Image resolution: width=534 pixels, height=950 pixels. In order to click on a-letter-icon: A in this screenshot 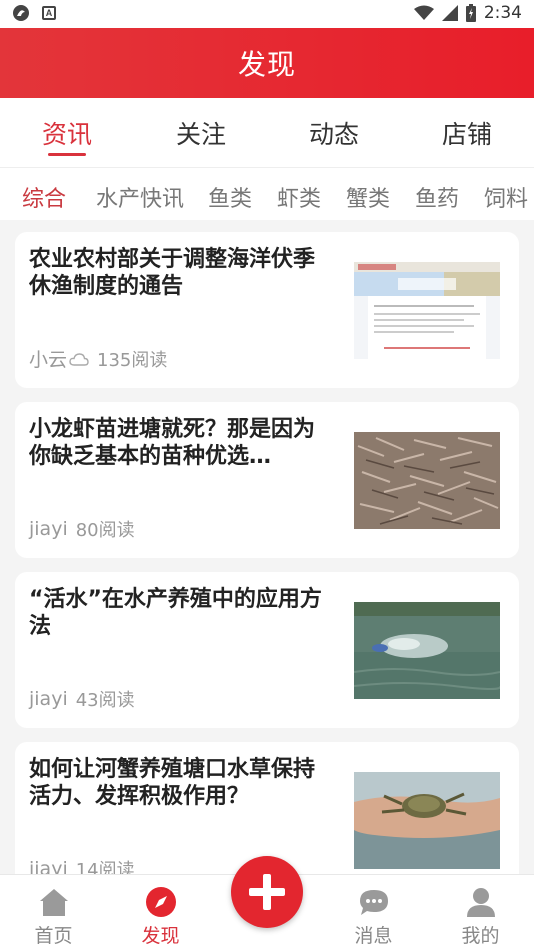, I will do `click(49, 13)`.